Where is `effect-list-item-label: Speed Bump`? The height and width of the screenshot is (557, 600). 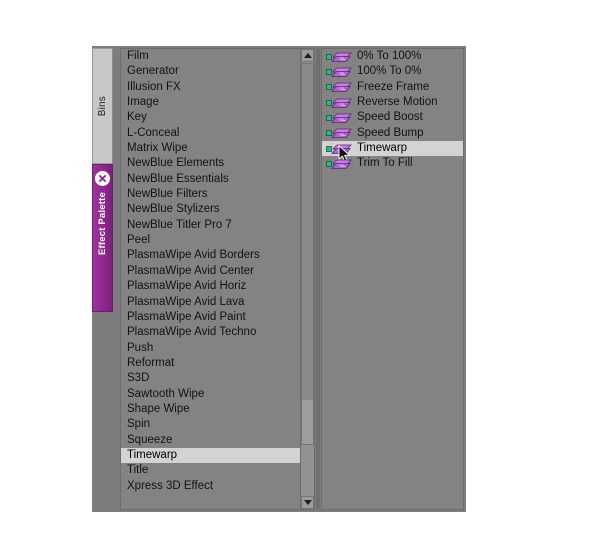
effect-list-item-label: Speed Bump is located at coordinates (390, 132).